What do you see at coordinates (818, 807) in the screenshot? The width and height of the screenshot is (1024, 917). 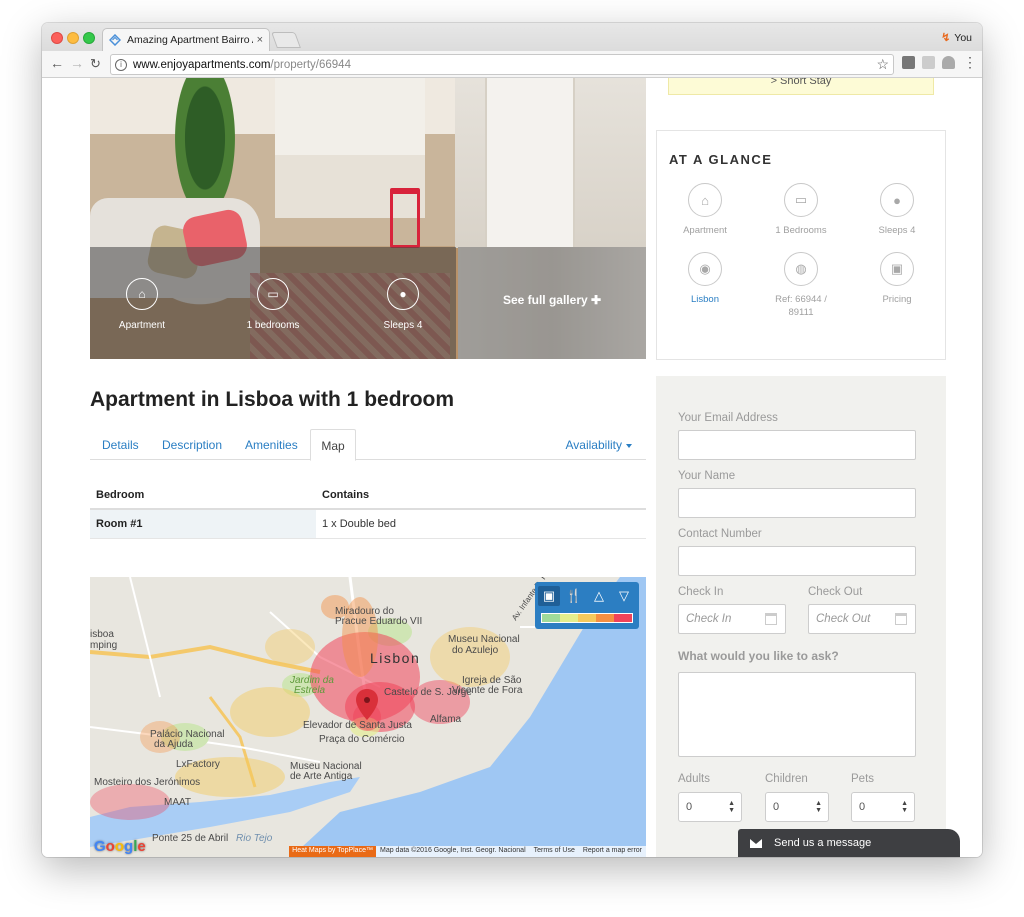 I see `select-arrows-icon: ▲ ▼` at bounding box center [818, 807].